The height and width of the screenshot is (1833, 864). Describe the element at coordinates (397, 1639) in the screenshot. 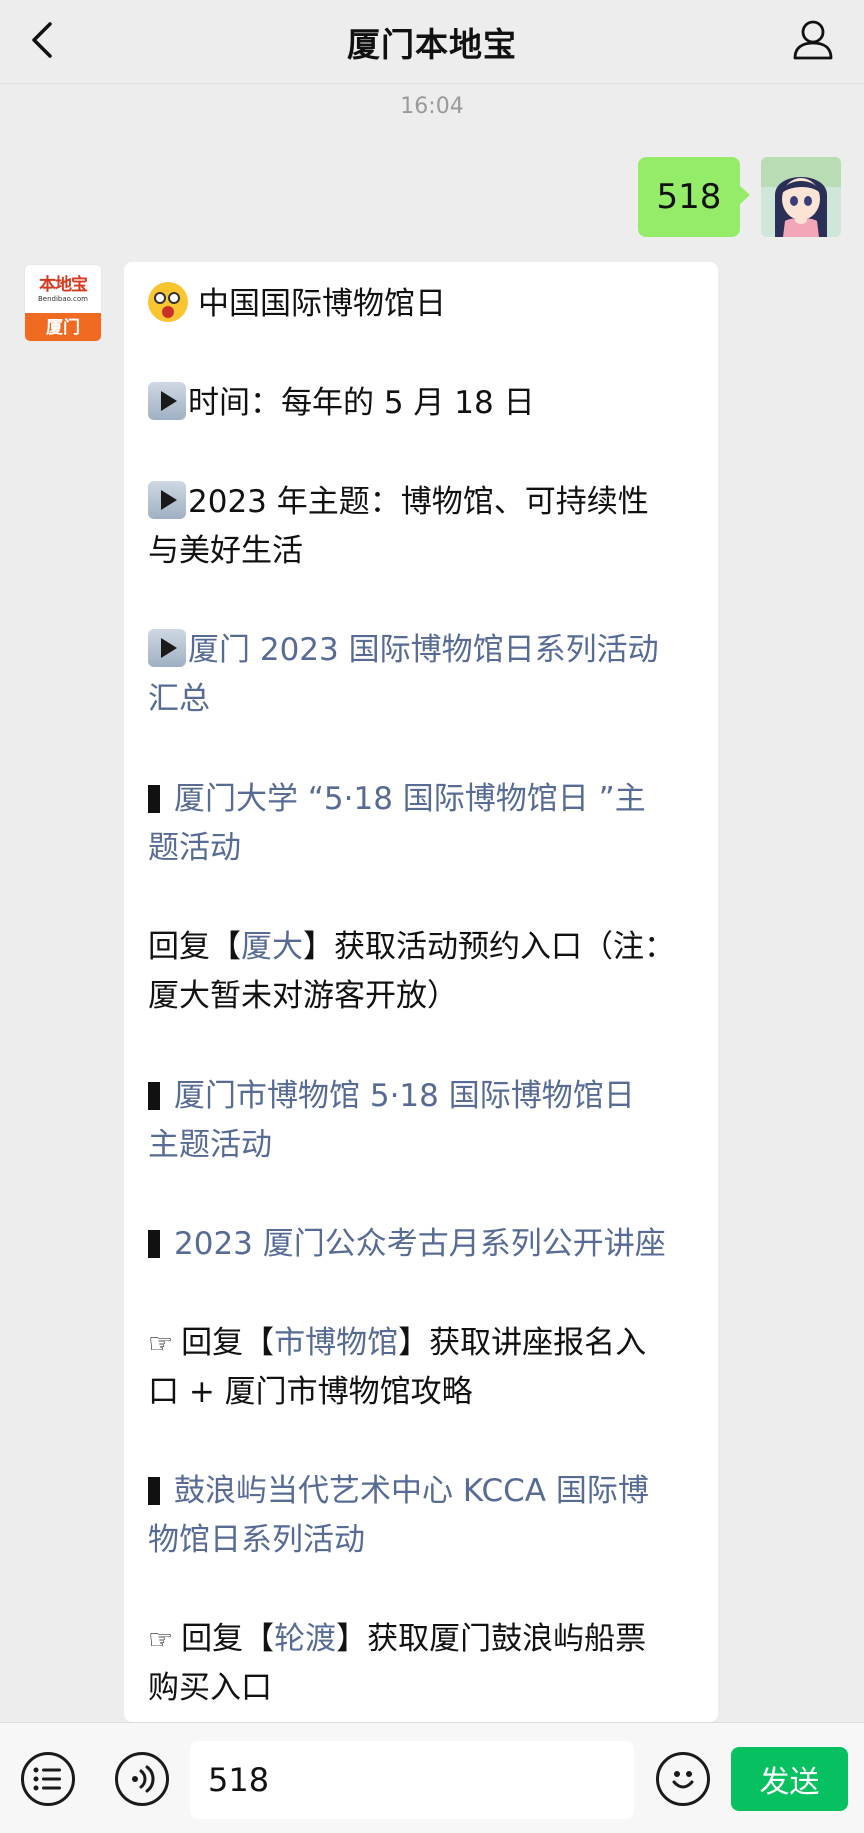

I see `message-line: ☞ 回复【轮渡】获取厦门鼓浪屿船票` at that location.